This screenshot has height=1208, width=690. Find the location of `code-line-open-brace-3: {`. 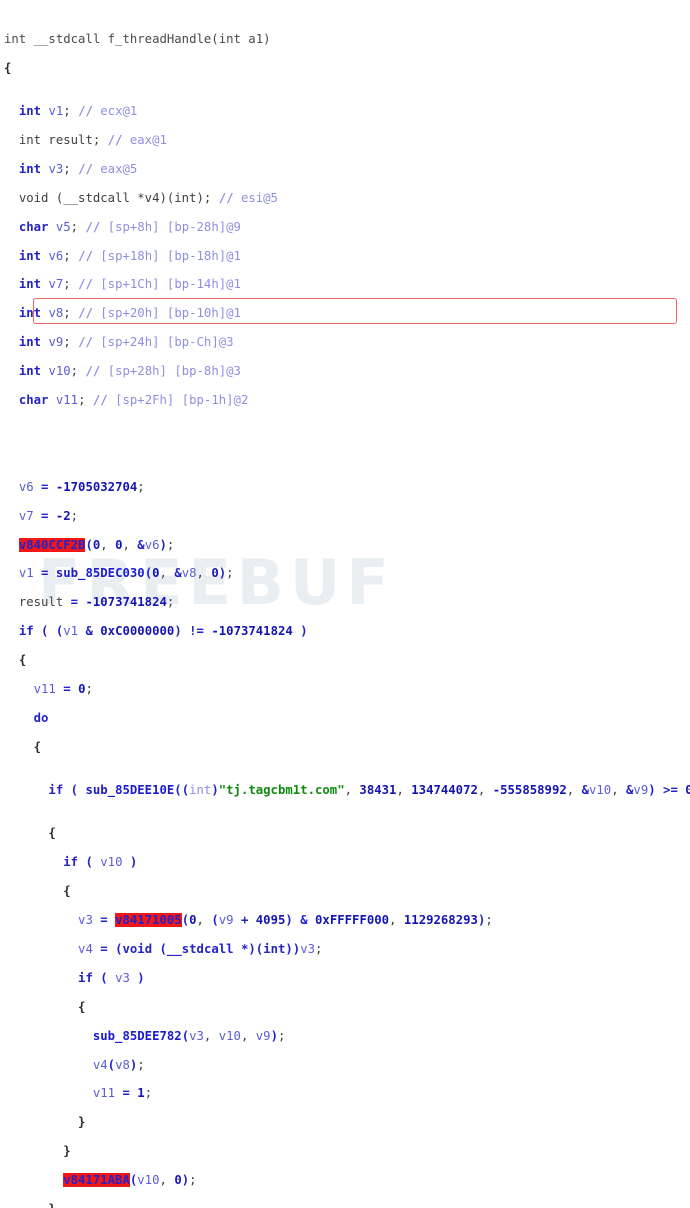

code-line-open-brace-3: { is located at coordinates (37, 746).